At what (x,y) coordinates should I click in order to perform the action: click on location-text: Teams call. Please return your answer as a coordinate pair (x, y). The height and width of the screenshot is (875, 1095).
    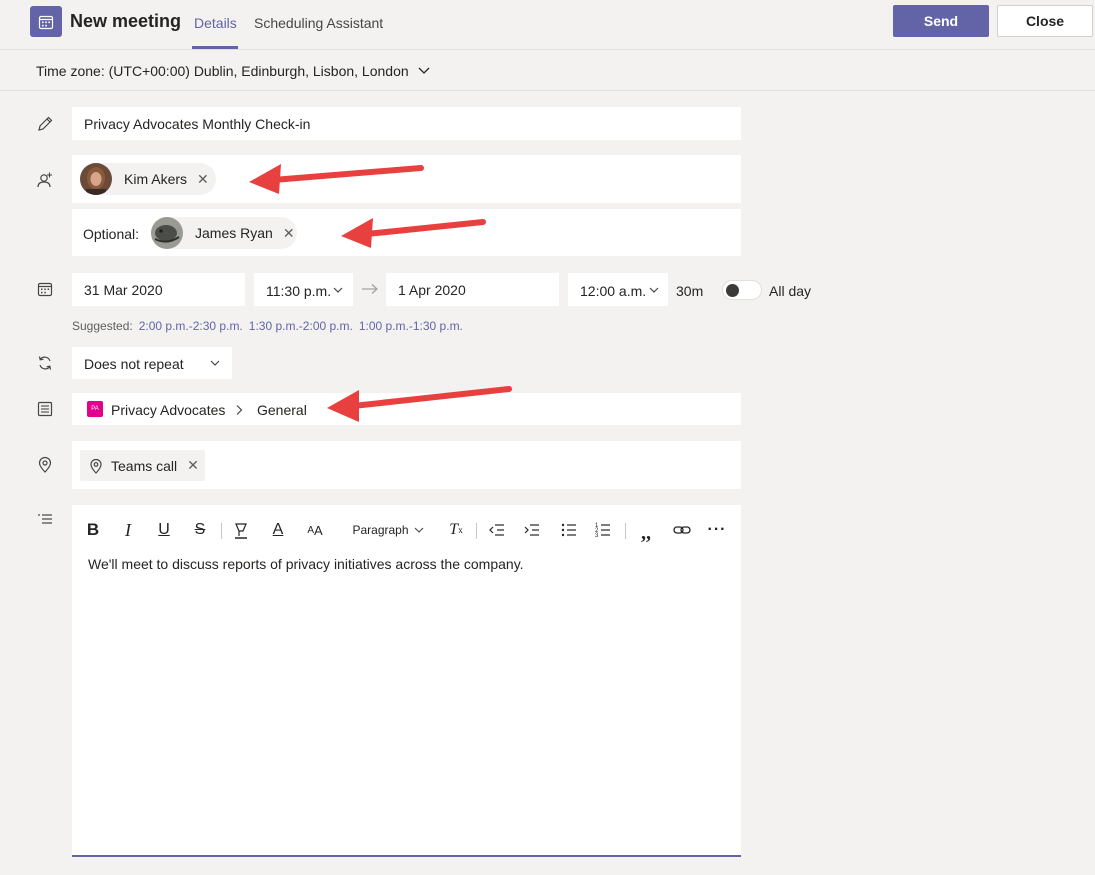
    Looking at the image, I should click on (144, 465).